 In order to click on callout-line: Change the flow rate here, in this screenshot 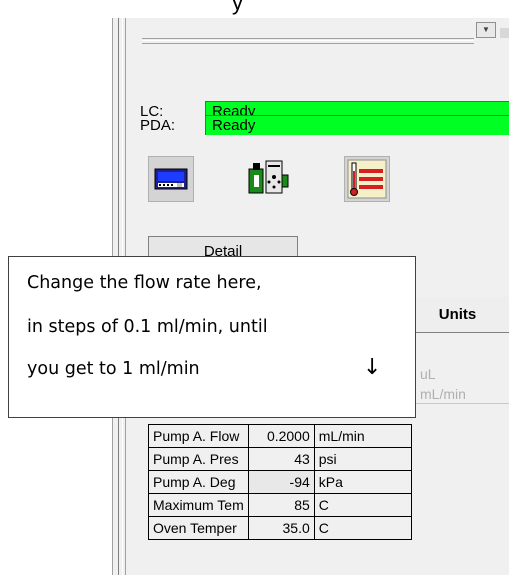, I will do `click(144, 283)`.